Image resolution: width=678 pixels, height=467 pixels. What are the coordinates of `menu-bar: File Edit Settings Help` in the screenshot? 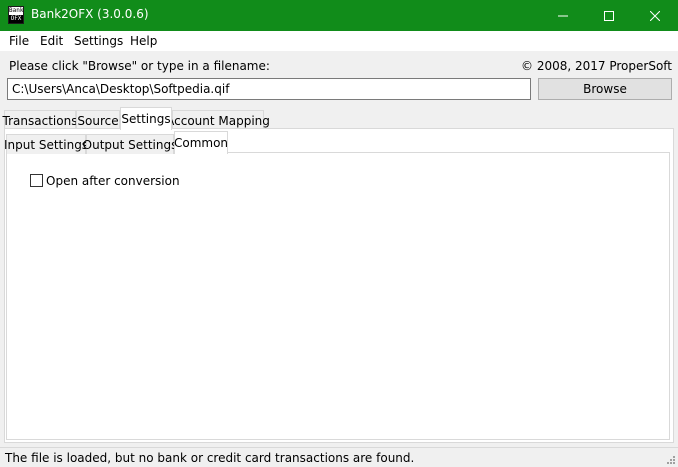 It's located at (339, 41).